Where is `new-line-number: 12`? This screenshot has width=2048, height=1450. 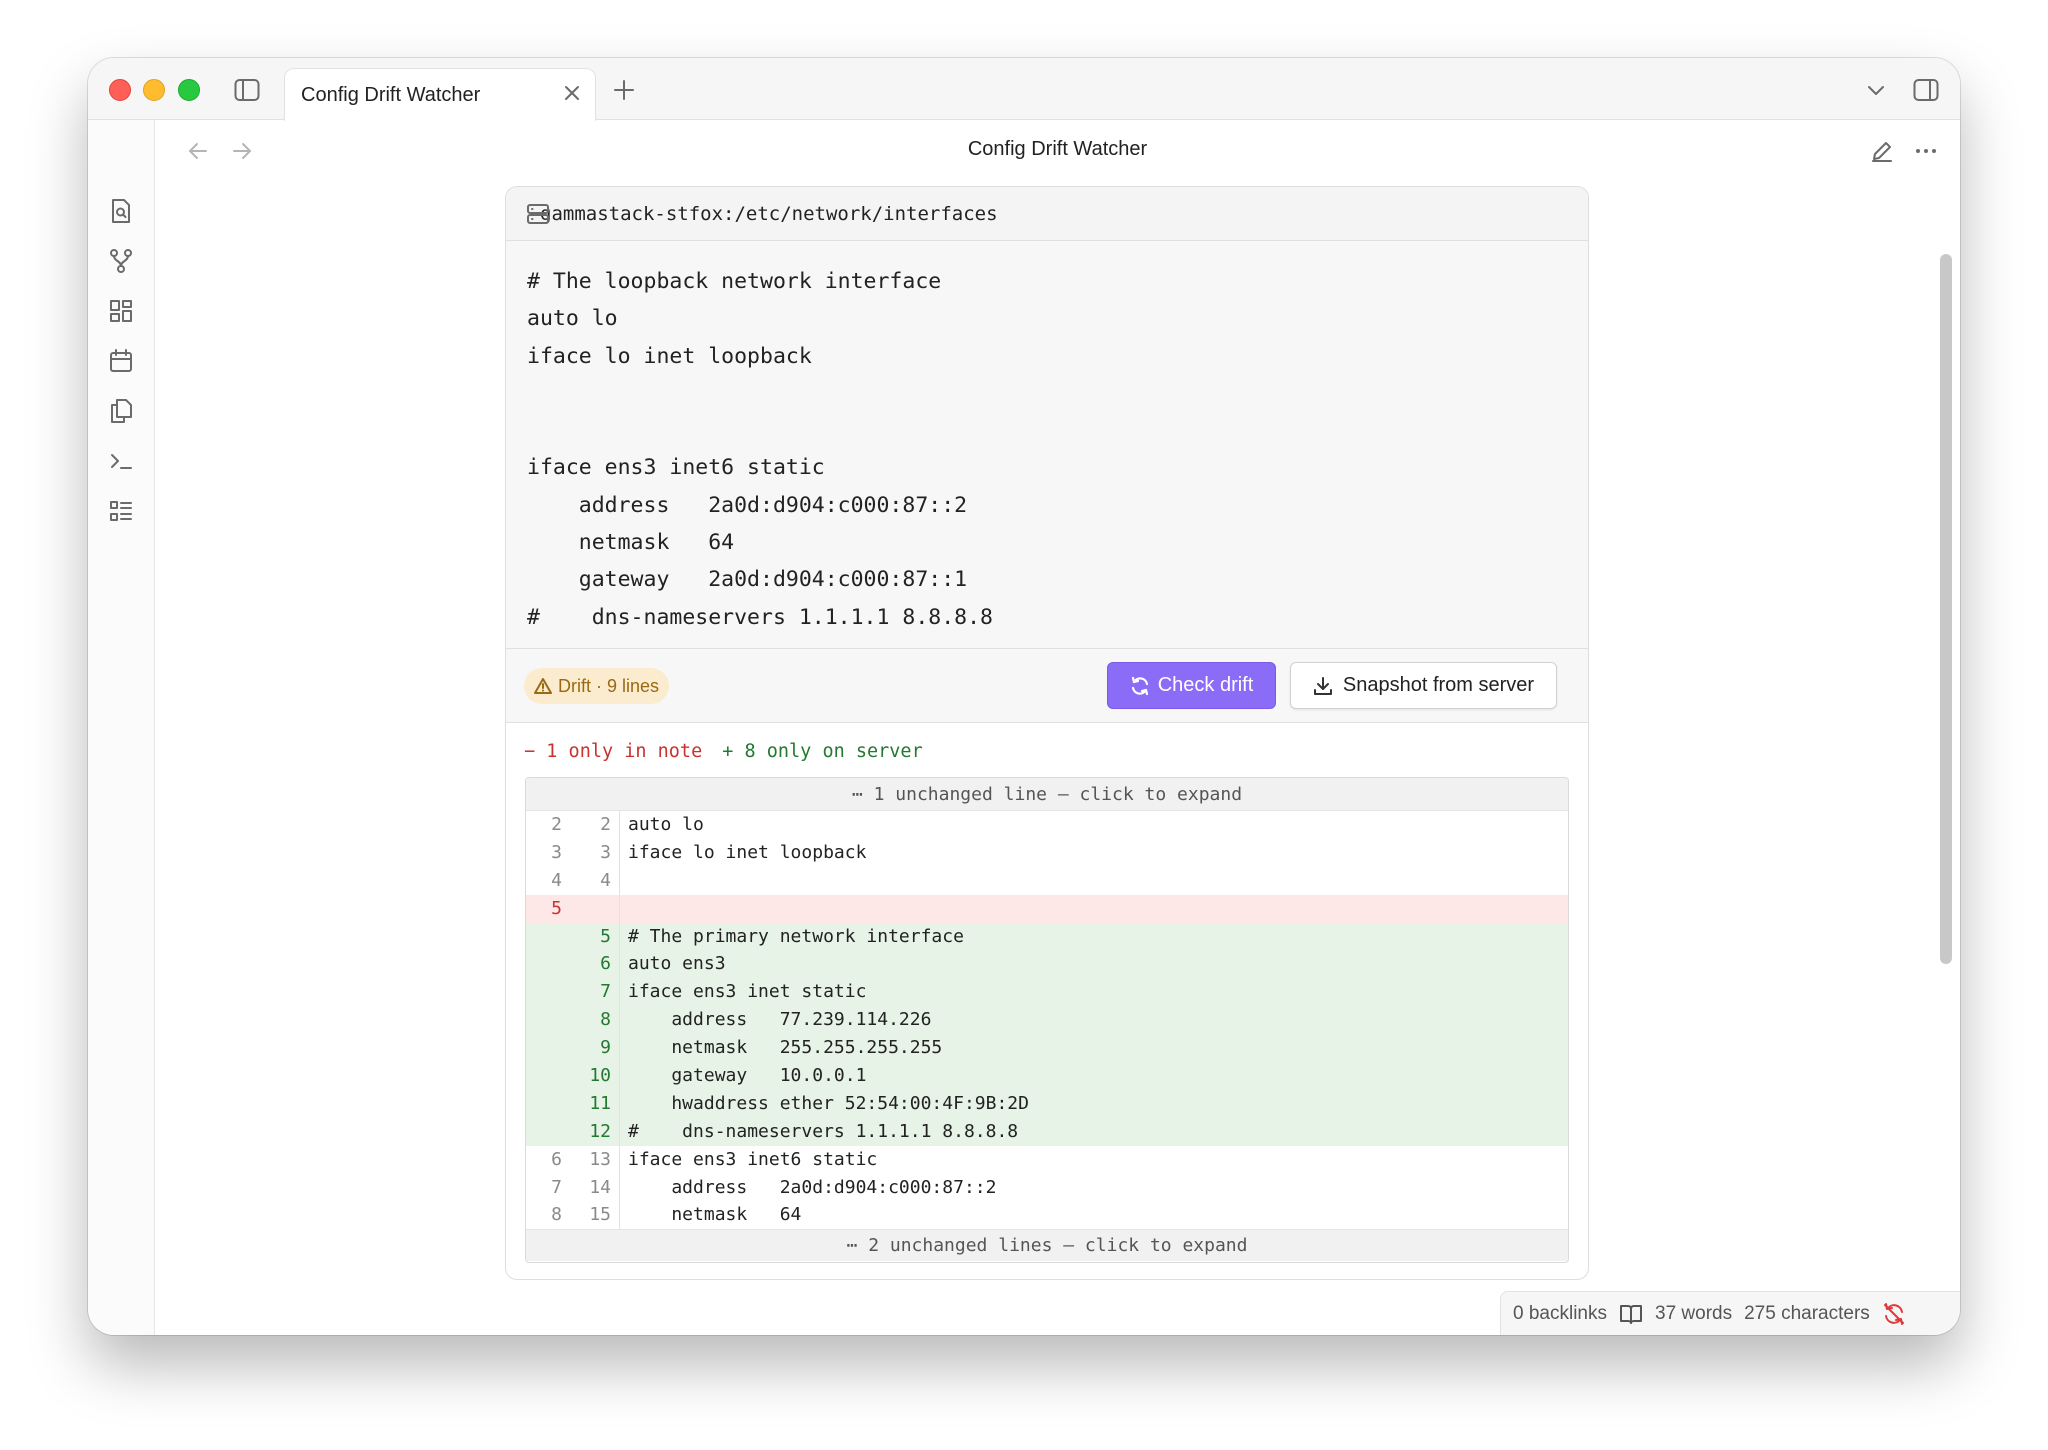
new-line-number: 12 is located at coordinates (594, 1131).